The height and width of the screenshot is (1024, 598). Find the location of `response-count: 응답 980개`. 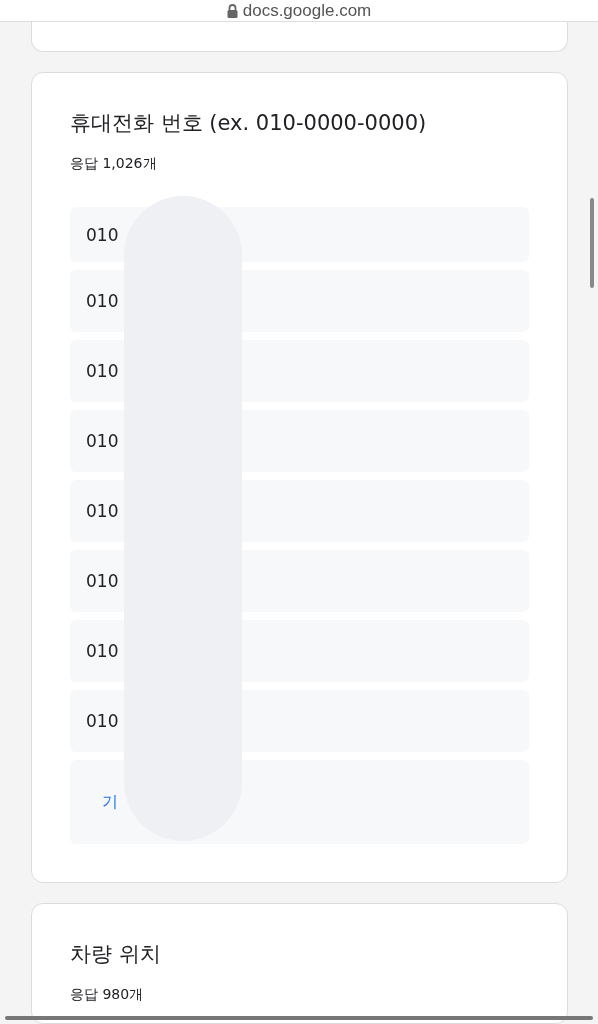

response-count: 응답 980개 is located at coordinates (107, 995).